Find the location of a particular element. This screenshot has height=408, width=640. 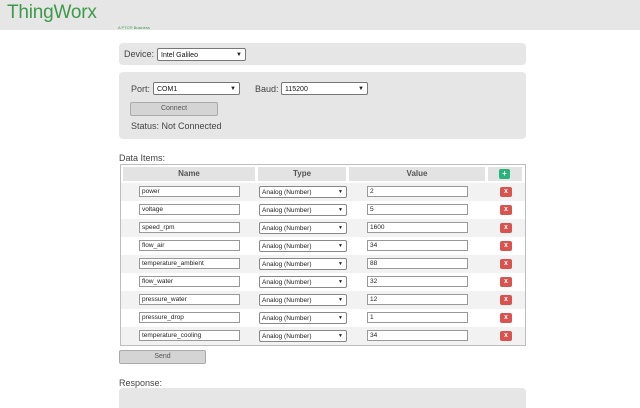

table-row: temperature_ambient Analog (Number) ▼ 88 x is located at coordinates (323, 264).